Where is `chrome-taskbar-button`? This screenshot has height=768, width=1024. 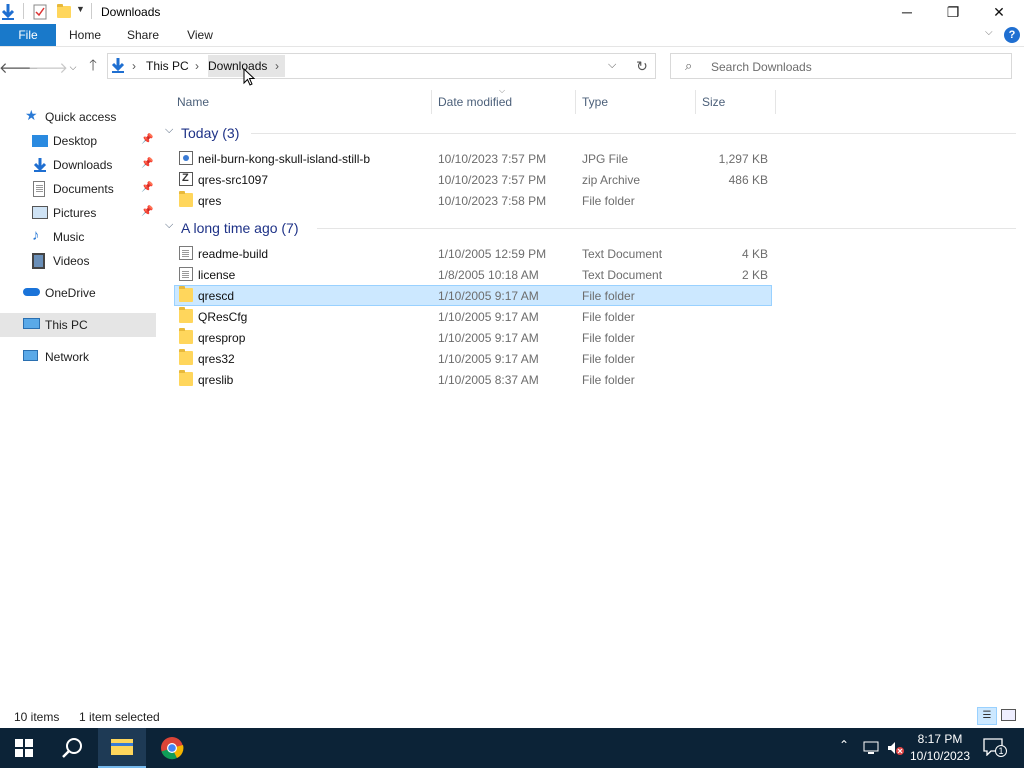
chrome-taskbar-button is located at coordinates (172, 748).